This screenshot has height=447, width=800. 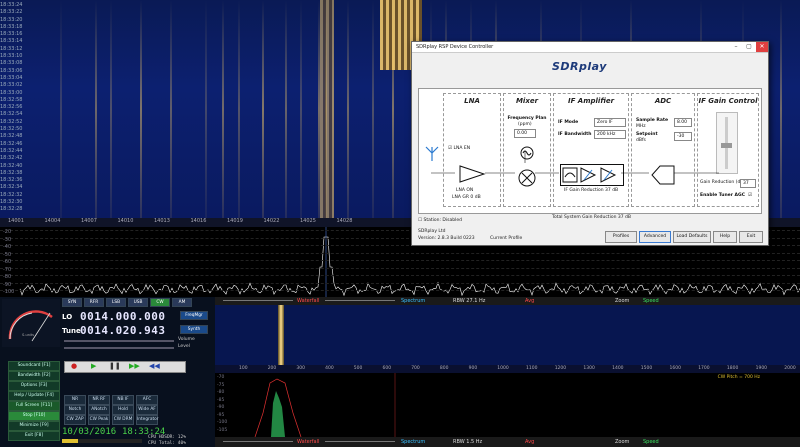 I want to click on enable-agc-checkbox: ☑, so click(x=750, y=195).